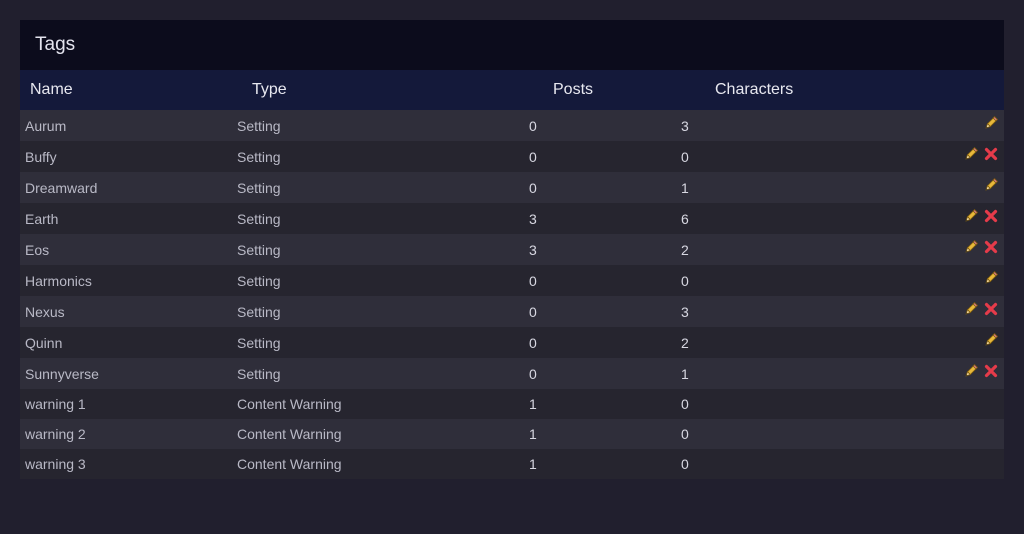 The image size is (1024, 534). What do you see at coordinates (61, 187) in the screenshot?
I see `tag-name: Dreamward` at bounding box center [61, 187].